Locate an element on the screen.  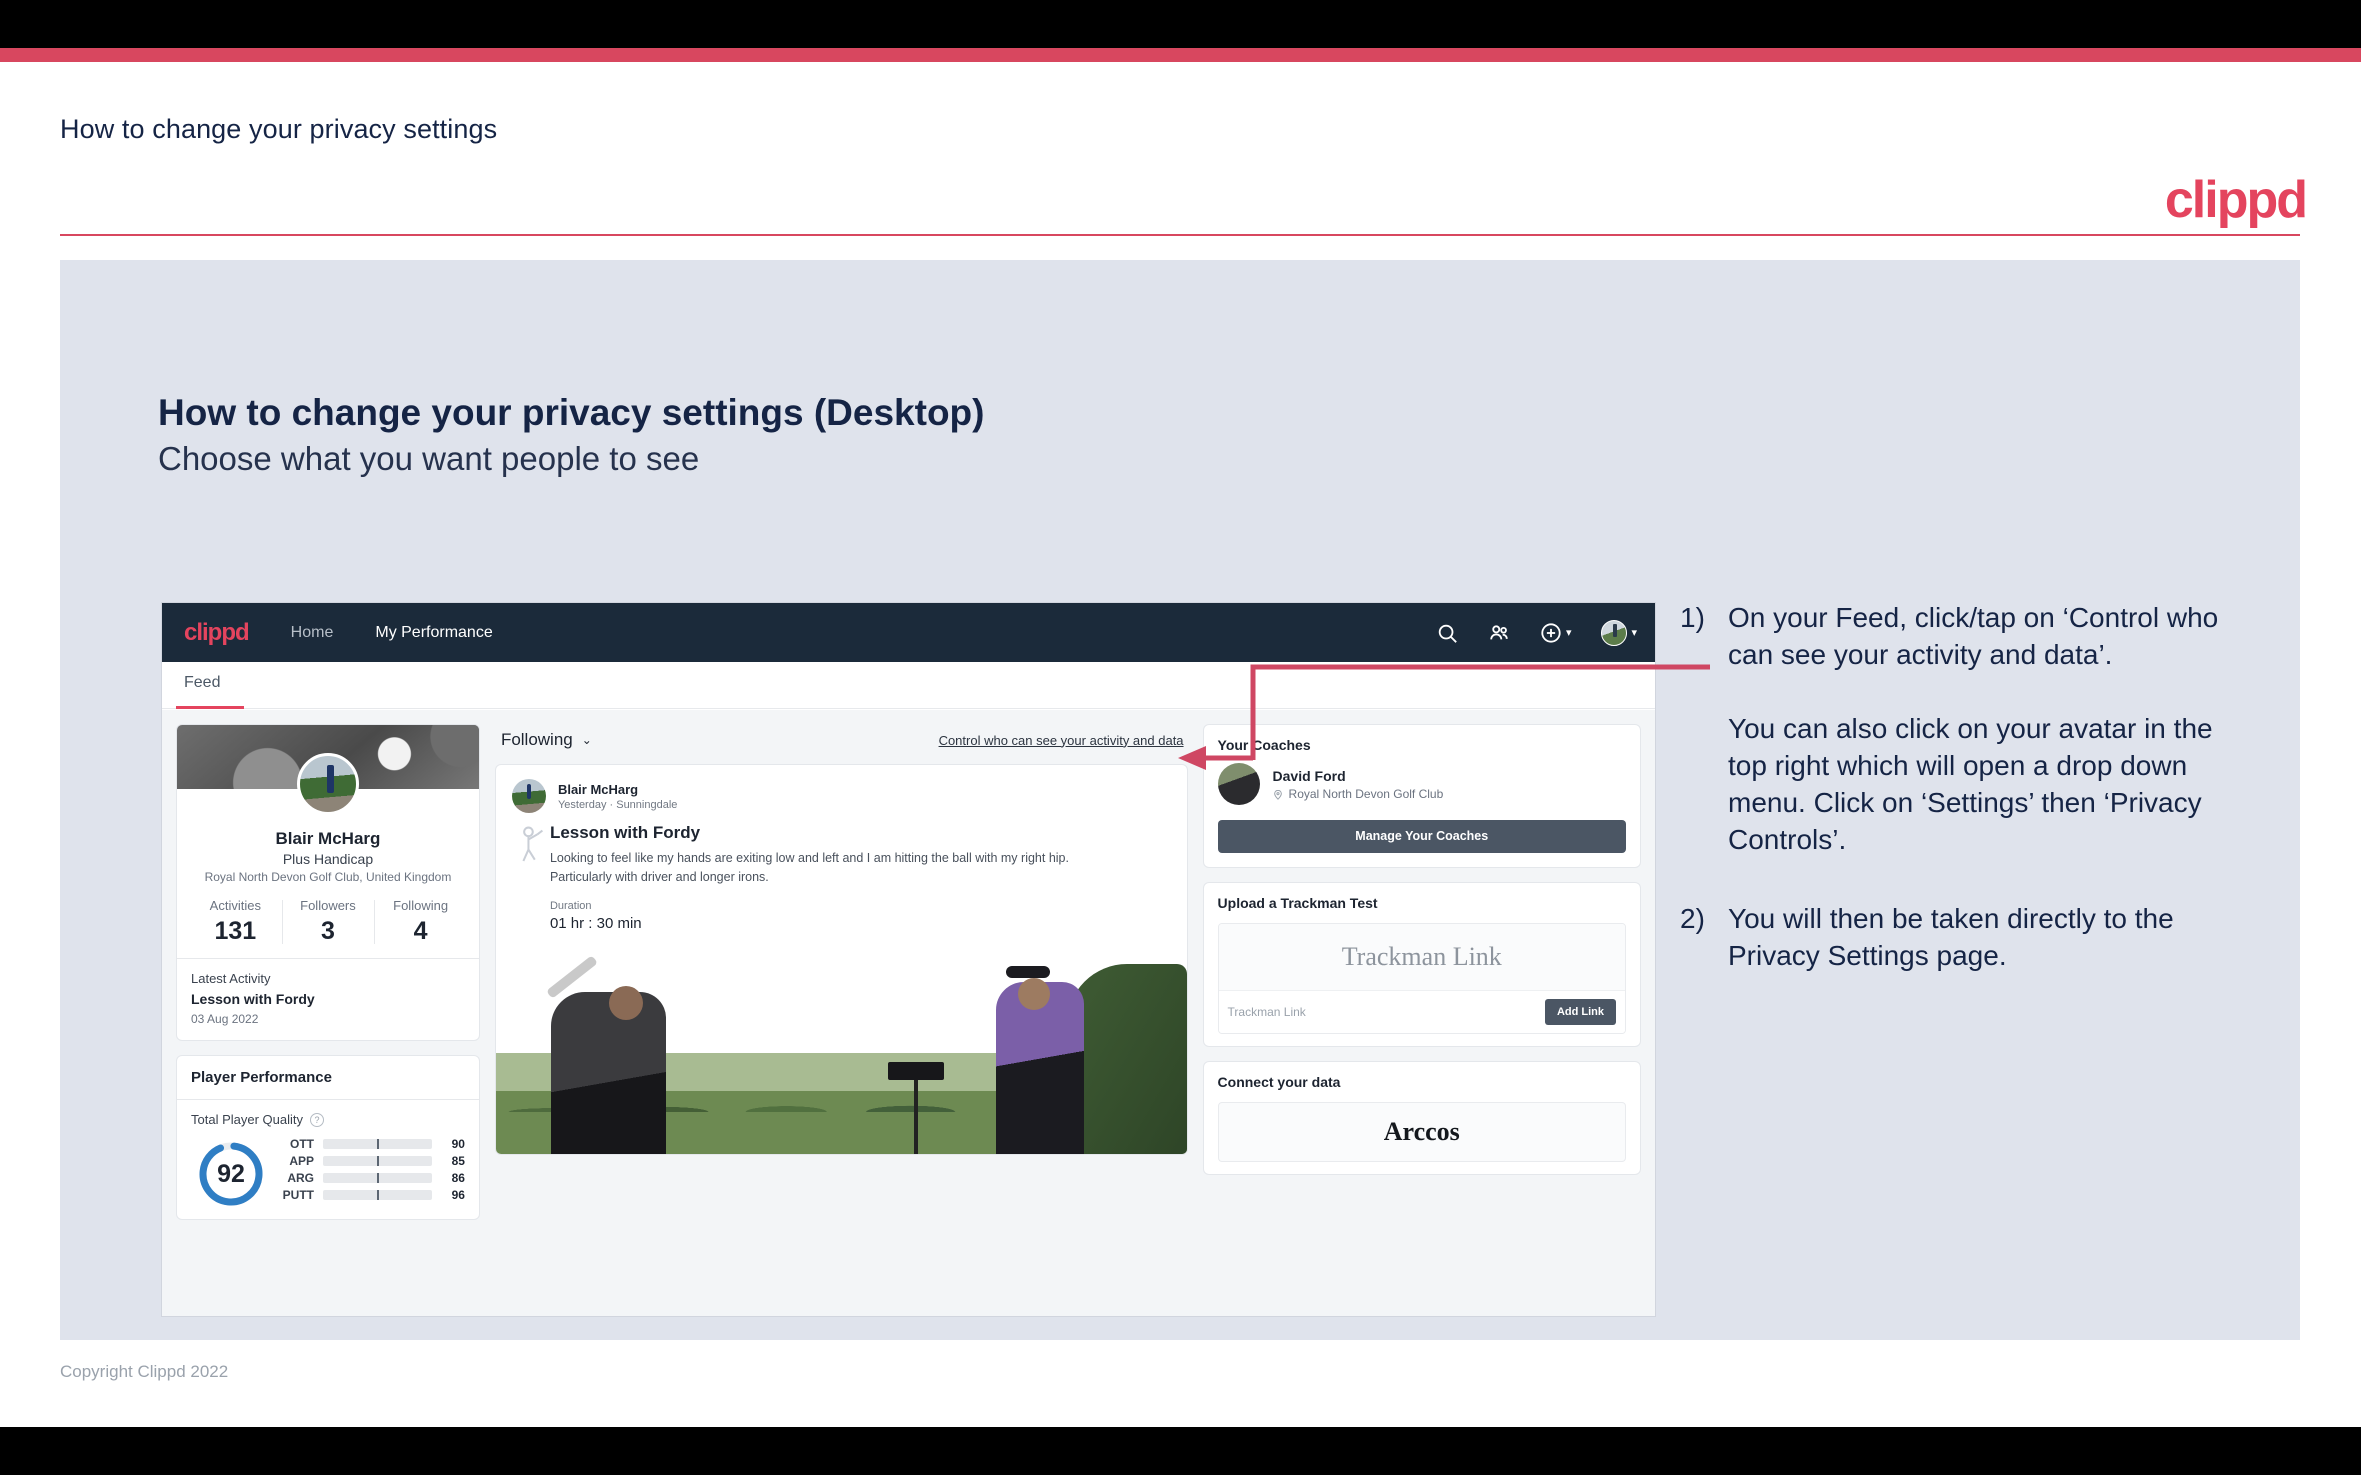
stat-value: 131 is located at coordinates (235, 931).